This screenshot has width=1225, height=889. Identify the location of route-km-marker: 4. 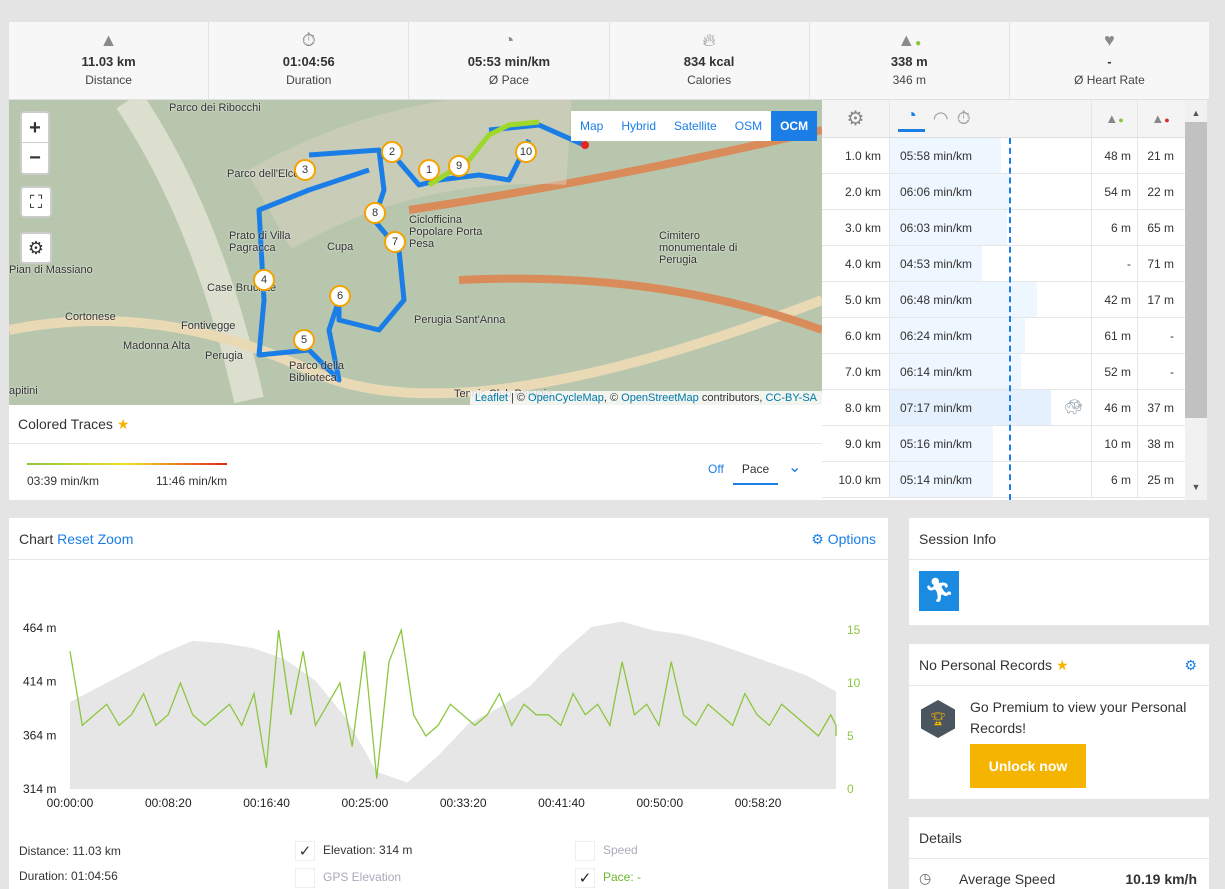
(264, 280).